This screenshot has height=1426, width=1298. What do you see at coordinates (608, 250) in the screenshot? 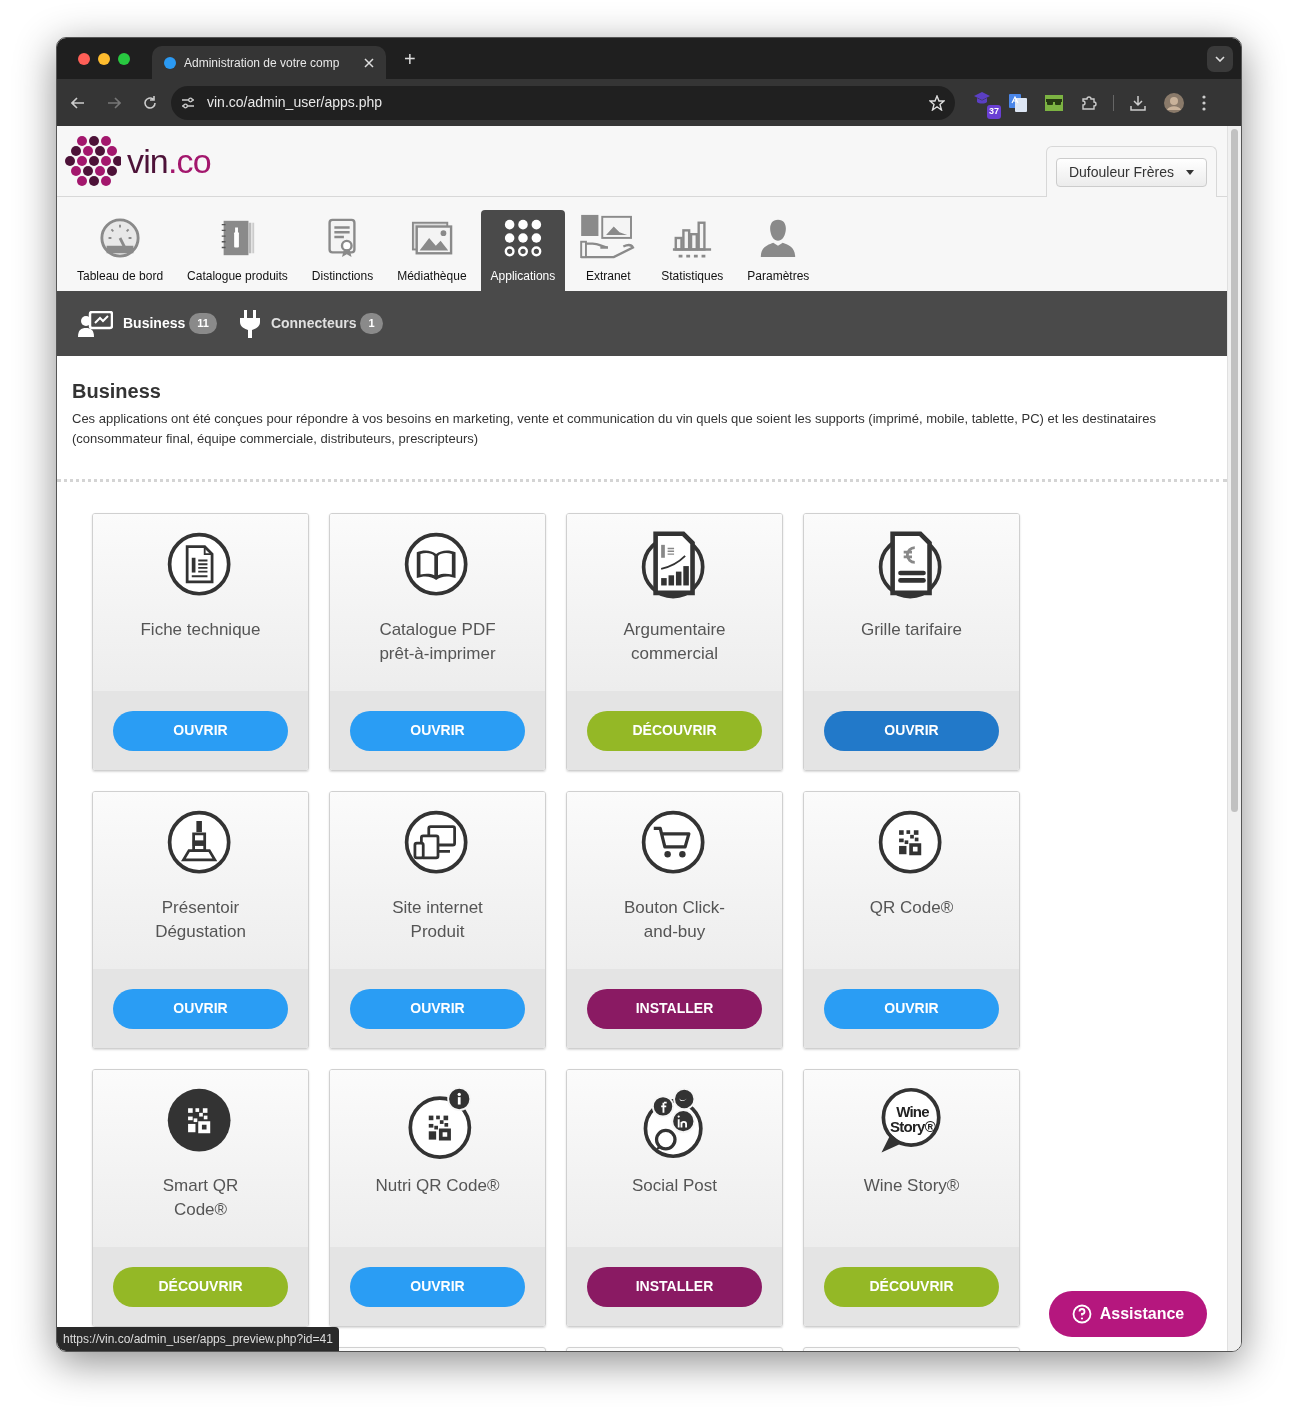
I see `nav-tab: Extranet` at bounding box center [608, 250].